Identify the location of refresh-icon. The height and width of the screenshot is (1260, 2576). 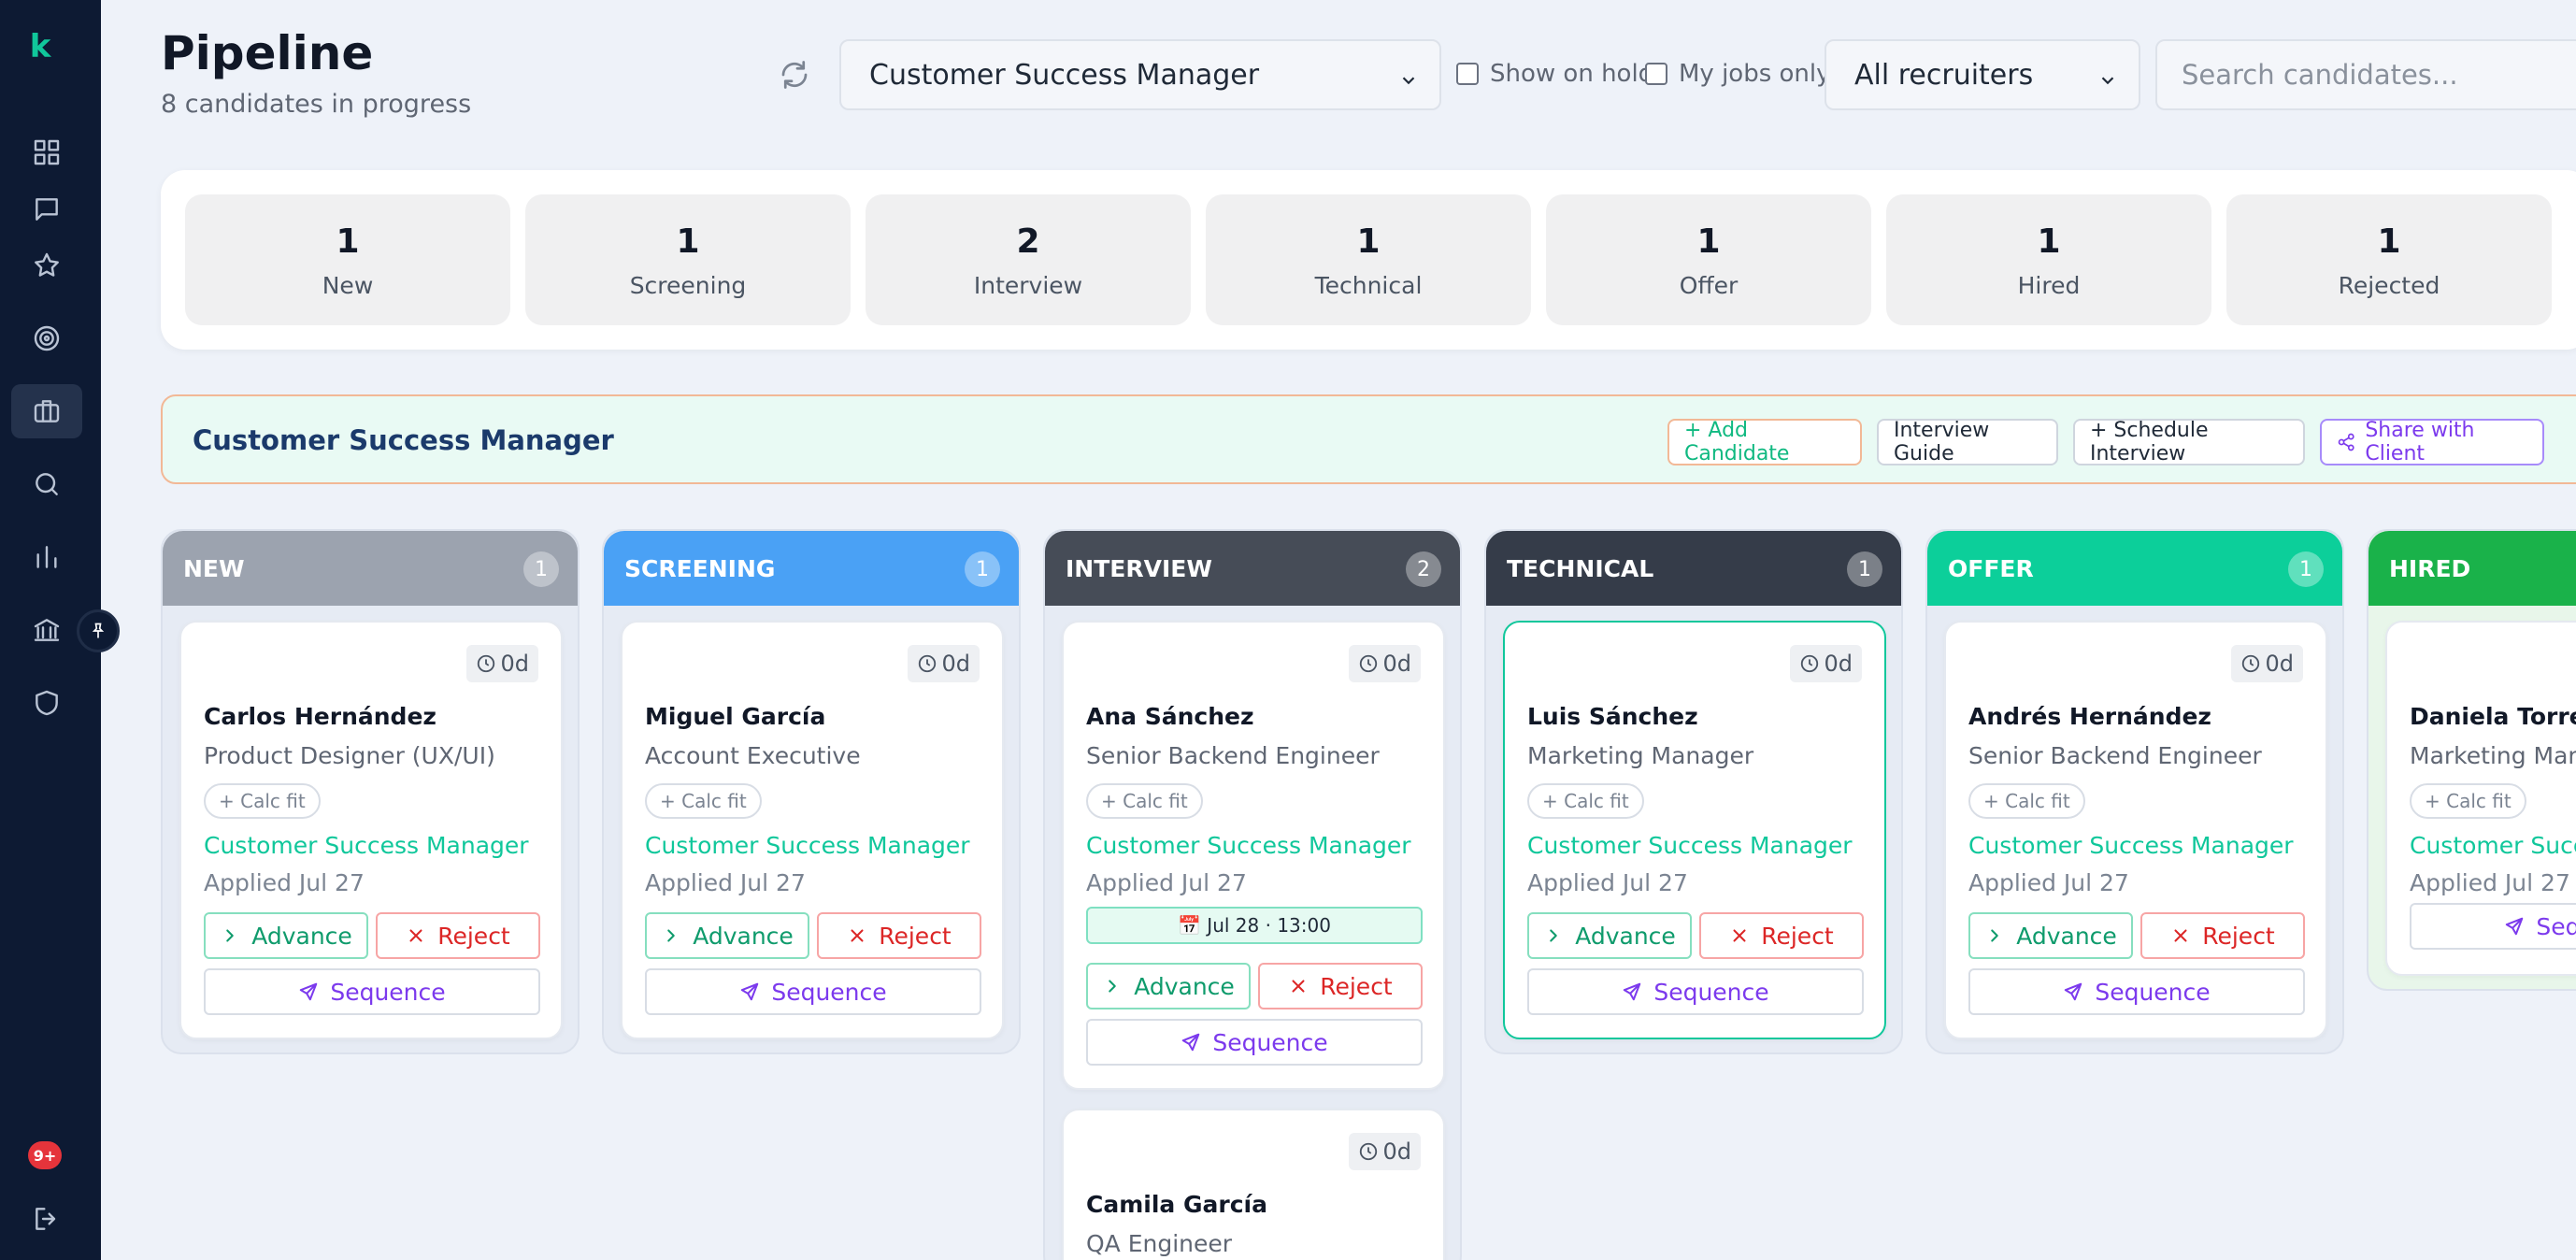
(794, 75).